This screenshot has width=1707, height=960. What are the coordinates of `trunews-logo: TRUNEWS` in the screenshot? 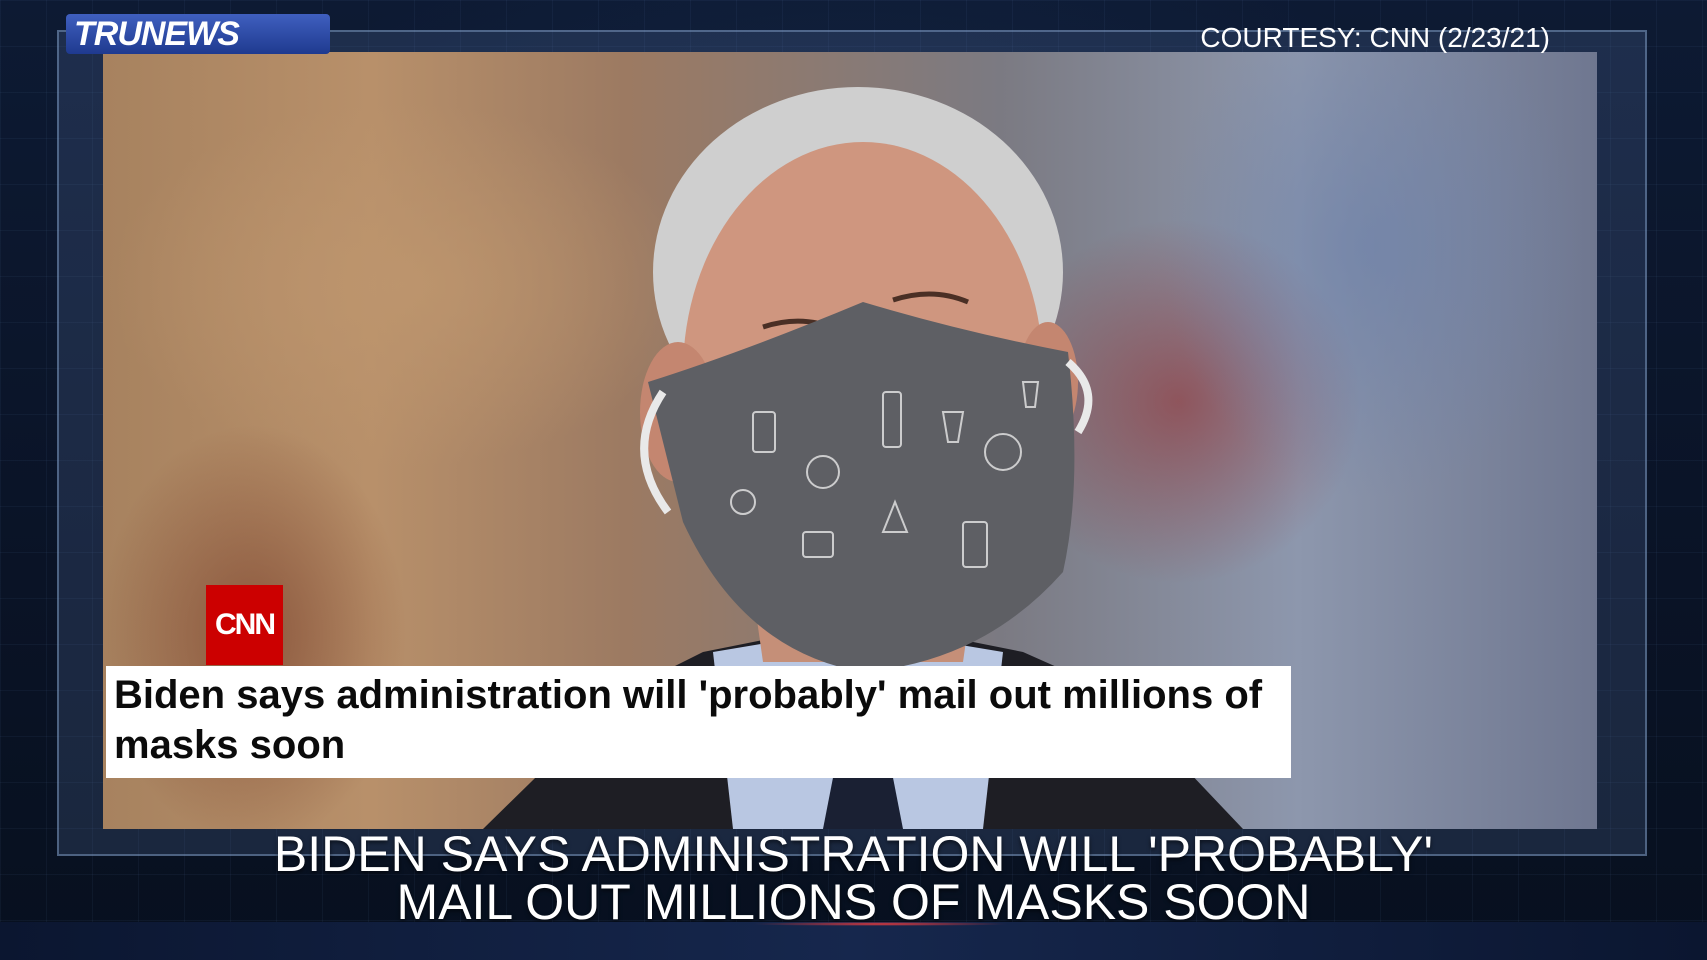 It's located at (198, 34).